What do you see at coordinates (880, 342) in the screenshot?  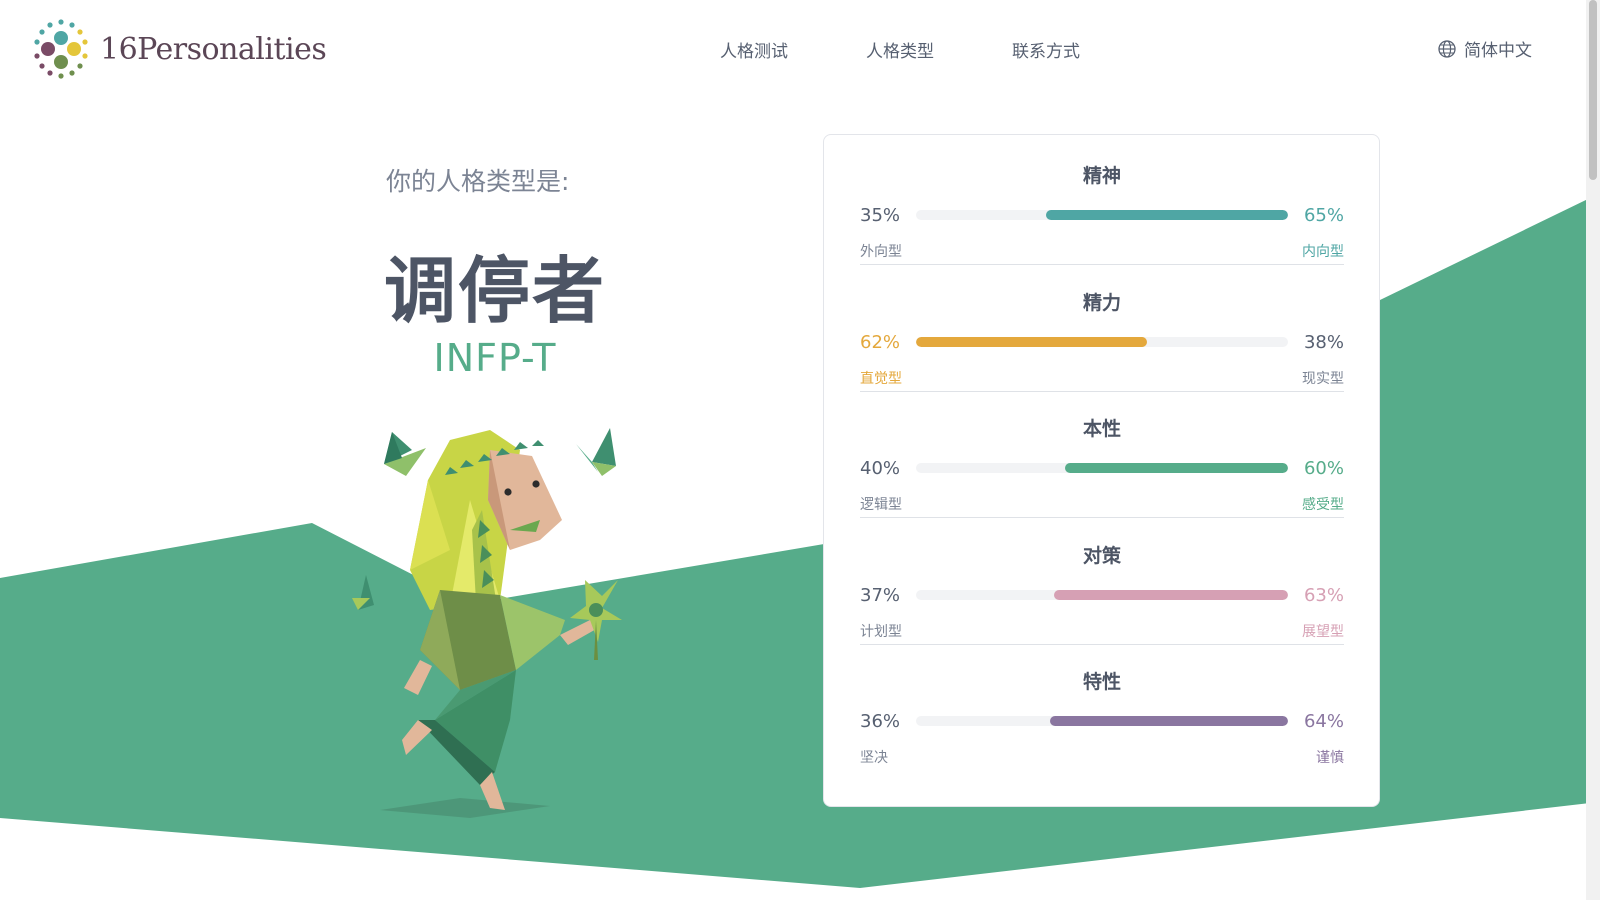 I see `trait-left-percent: 62%` at bounding box center [880, 342].